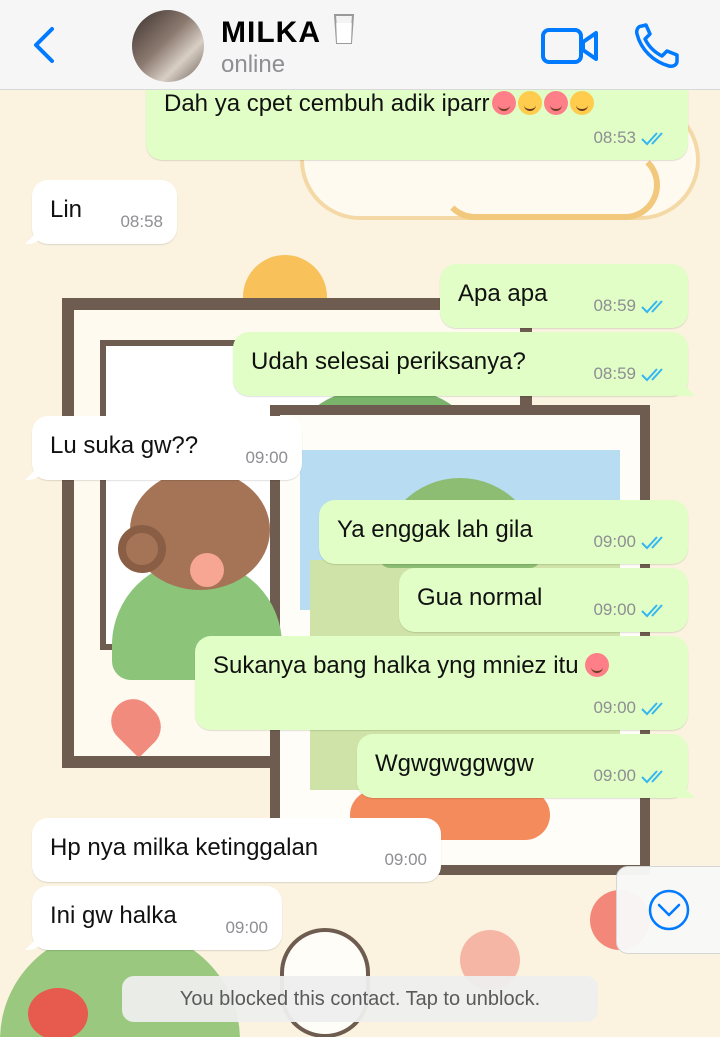  Describe the element at coordinates (543, 600) in the screenshot. I see `message-bubble: Gua normal 09:00` at that location.